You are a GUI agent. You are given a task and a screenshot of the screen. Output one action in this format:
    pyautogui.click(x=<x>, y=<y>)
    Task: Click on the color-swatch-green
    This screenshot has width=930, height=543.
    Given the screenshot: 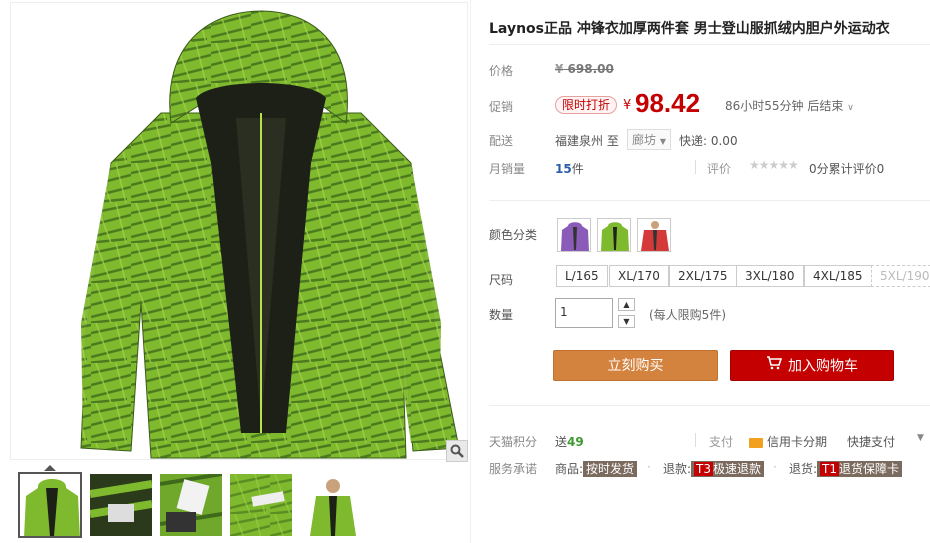 What is the action you would take?
    pyautogui.click(x=614, y=235)
    